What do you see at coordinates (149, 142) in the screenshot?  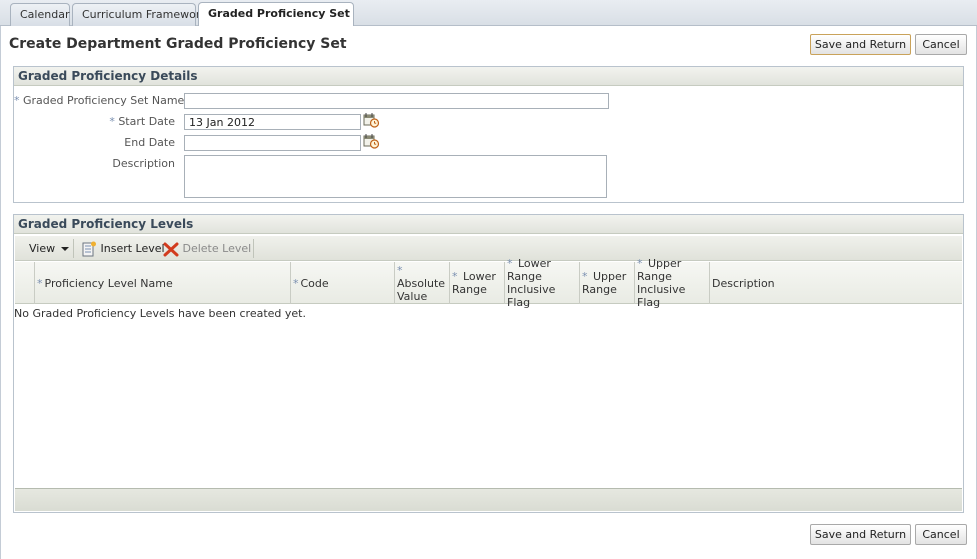 I see `end-date-label: End Date` at bounding box center [149, 142].